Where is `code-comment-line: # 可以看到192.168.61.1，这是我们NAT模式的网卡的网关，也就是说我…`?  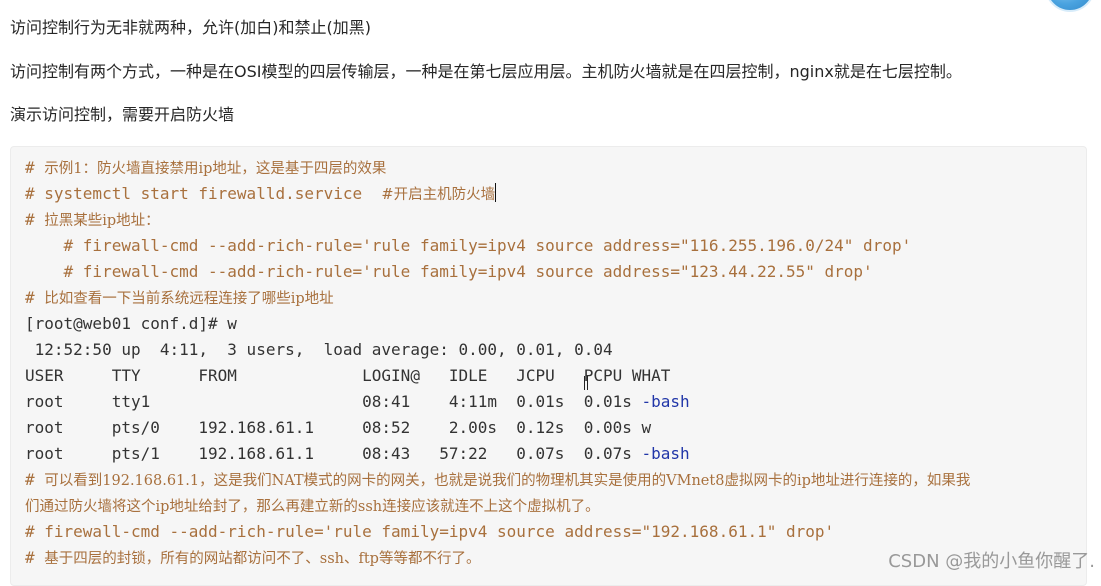 code-comment-line: # 可以看到192.168.61.1，这是我们NAT模式的网卡的网关，也就是说我… is located at coordinates (498, 479).